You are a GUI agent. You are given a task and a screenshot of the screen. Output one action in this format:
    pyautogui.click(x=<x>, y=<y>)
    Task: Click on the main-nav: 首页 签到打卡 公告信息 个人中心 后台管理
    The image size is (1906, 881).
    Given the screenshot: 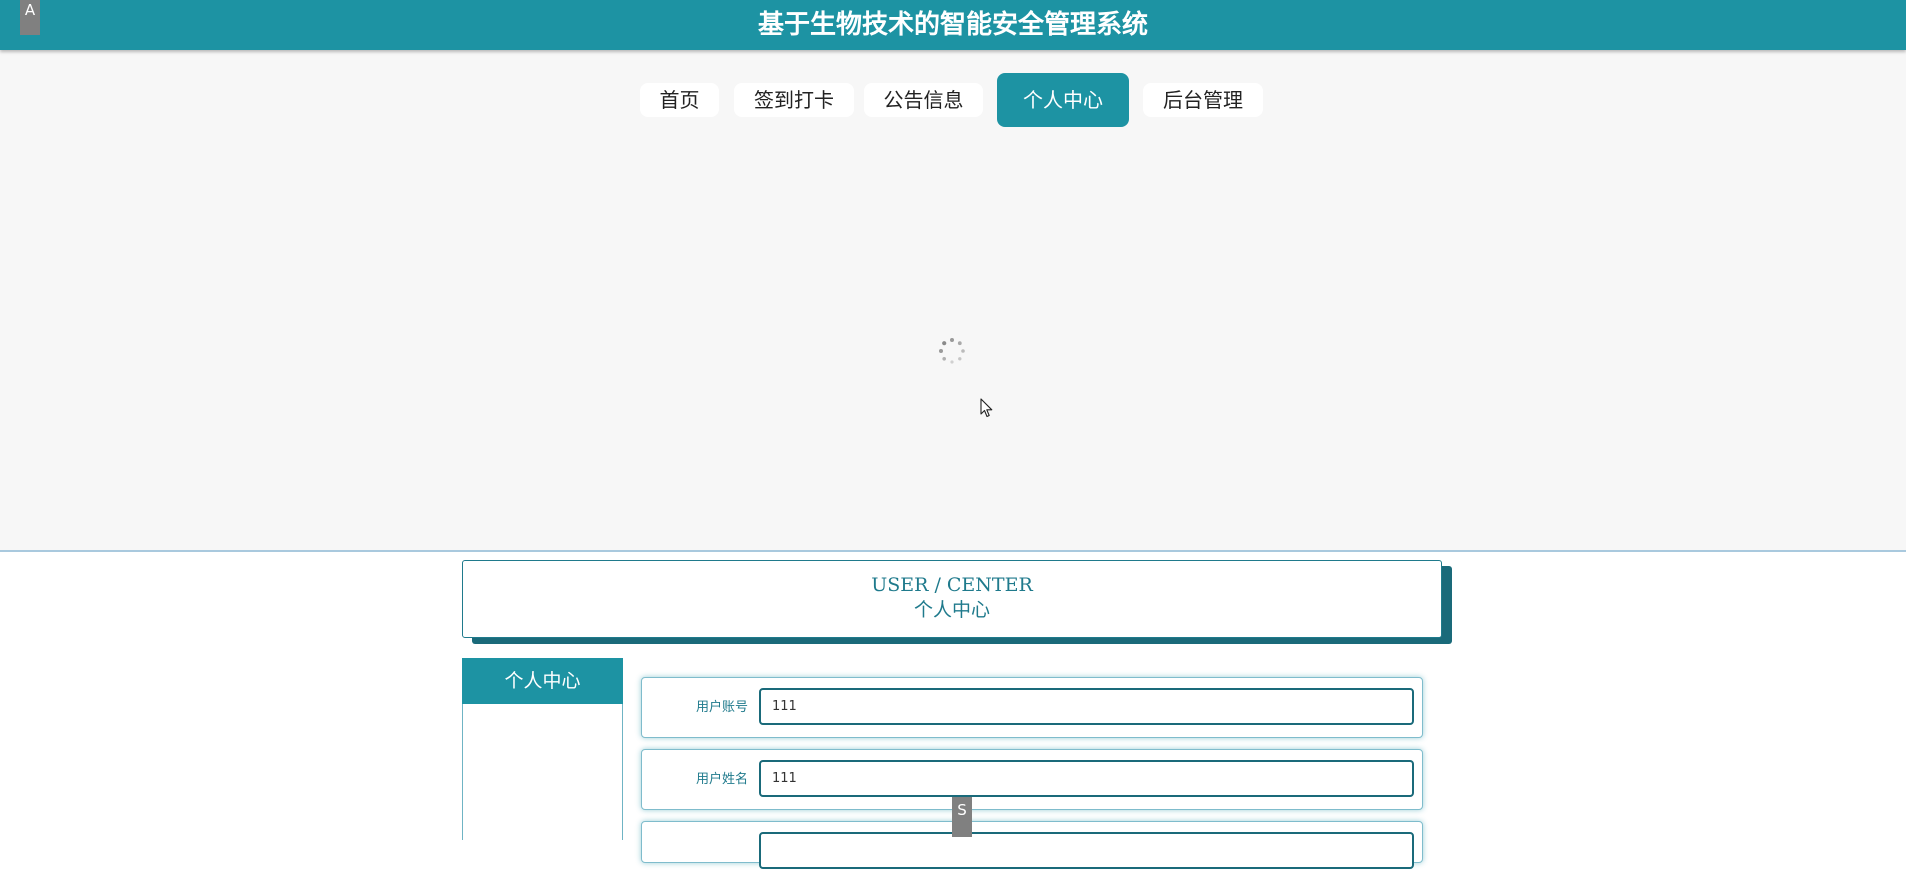 What is the action you would take?
    pyautogui.click(x=953, y=100)
    